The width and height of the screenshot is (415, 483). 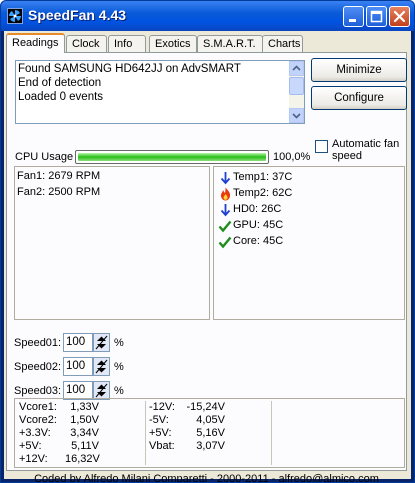 I want to click on voltage-label: Vbat:, so click(x=162, y=446).